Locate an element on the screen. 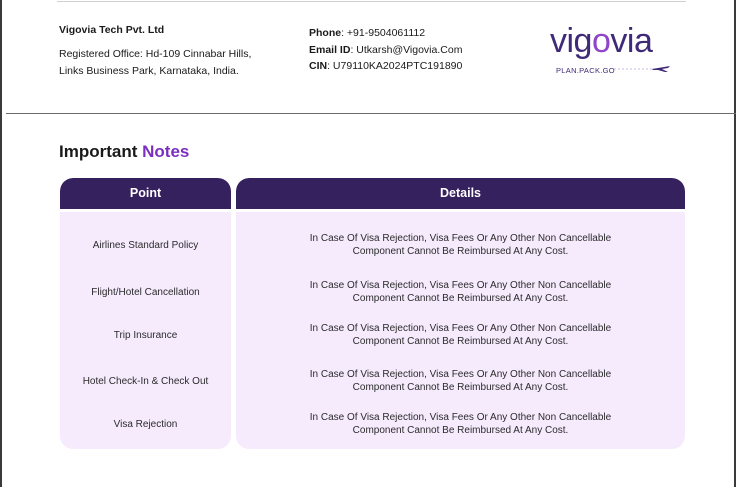 Image resolution: width=736 pixels, height=487 pixels. email-line: Email ID: Utkarsh@Vigovia.Com is located at coordinates (385, 50).